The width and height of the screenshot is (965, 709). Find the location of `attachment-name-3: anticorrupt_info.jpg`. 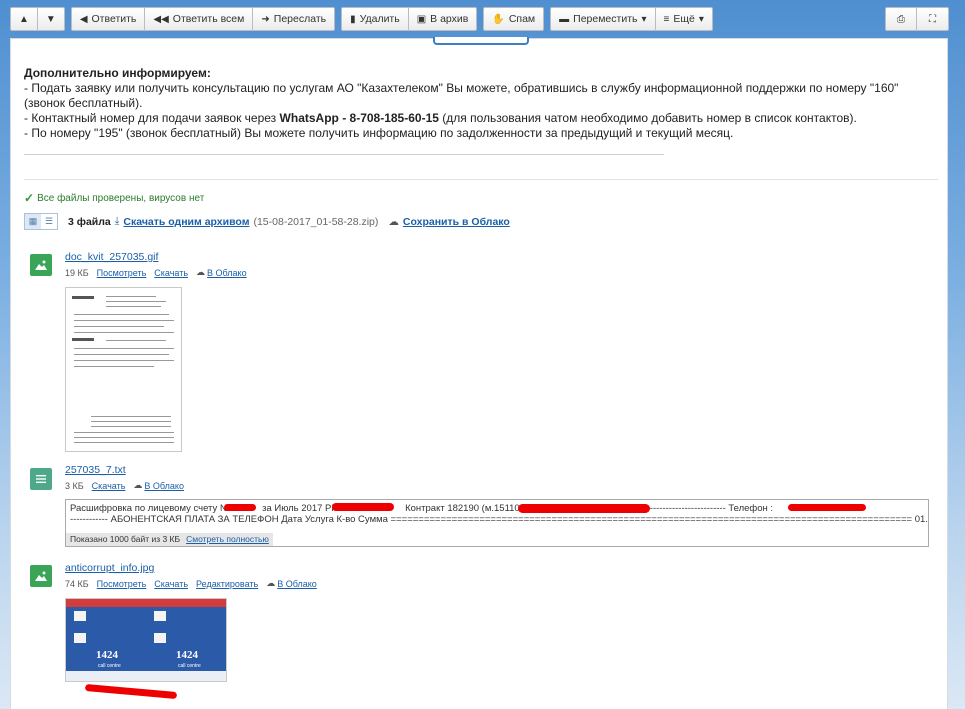

attachment-name-3: anticorrupt_info.jpg is located at coordinates (109, 568).